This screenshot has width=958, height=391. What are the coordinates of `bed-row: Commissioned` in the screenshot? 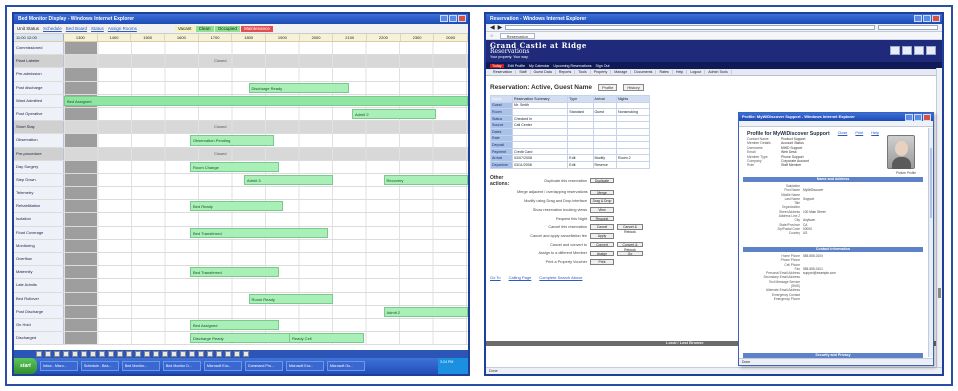 It's located at (241, 49).